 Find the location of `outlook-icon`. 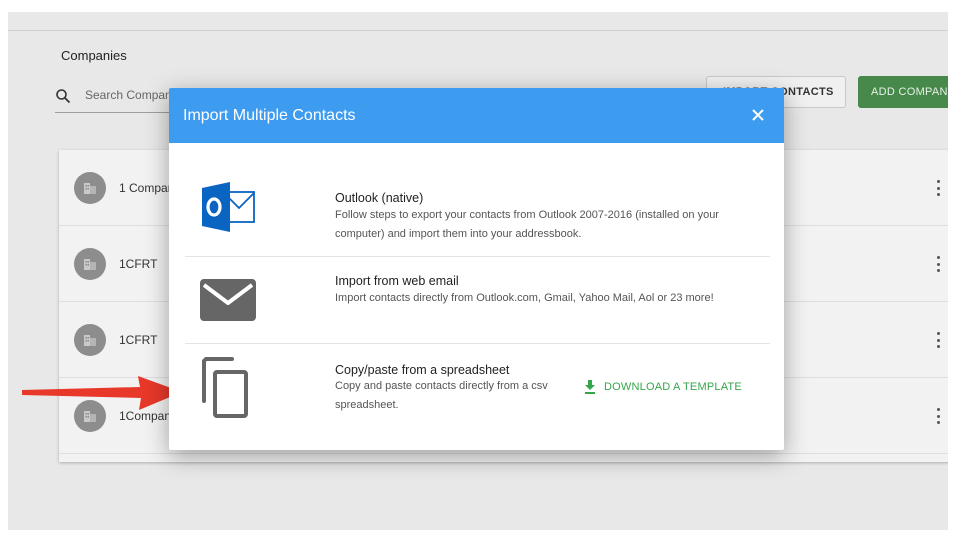

outlook-icon is located at coordinates (228, 207).